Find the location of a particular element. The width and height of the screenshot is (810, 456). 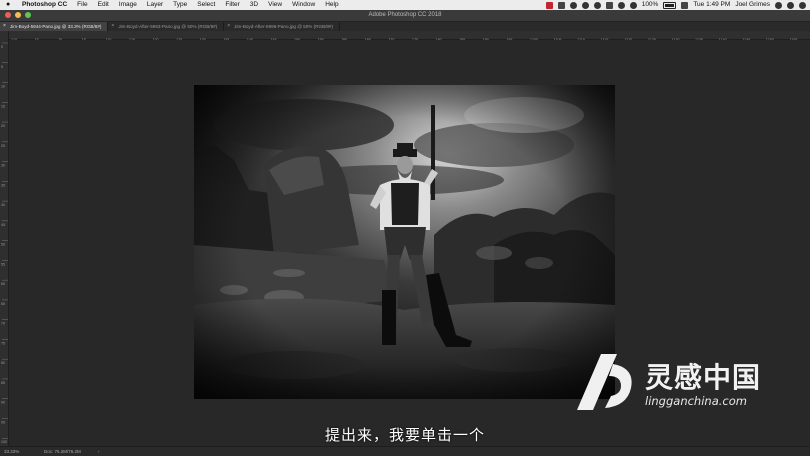

wifi-icon is located at coordinates (633, 5).